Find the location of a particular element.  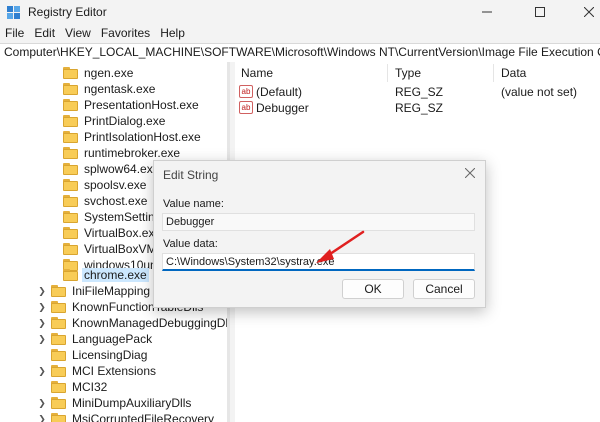

tree-item: ❯ KnownManagedDebuggingDlls is located at coordinates (133, 323).